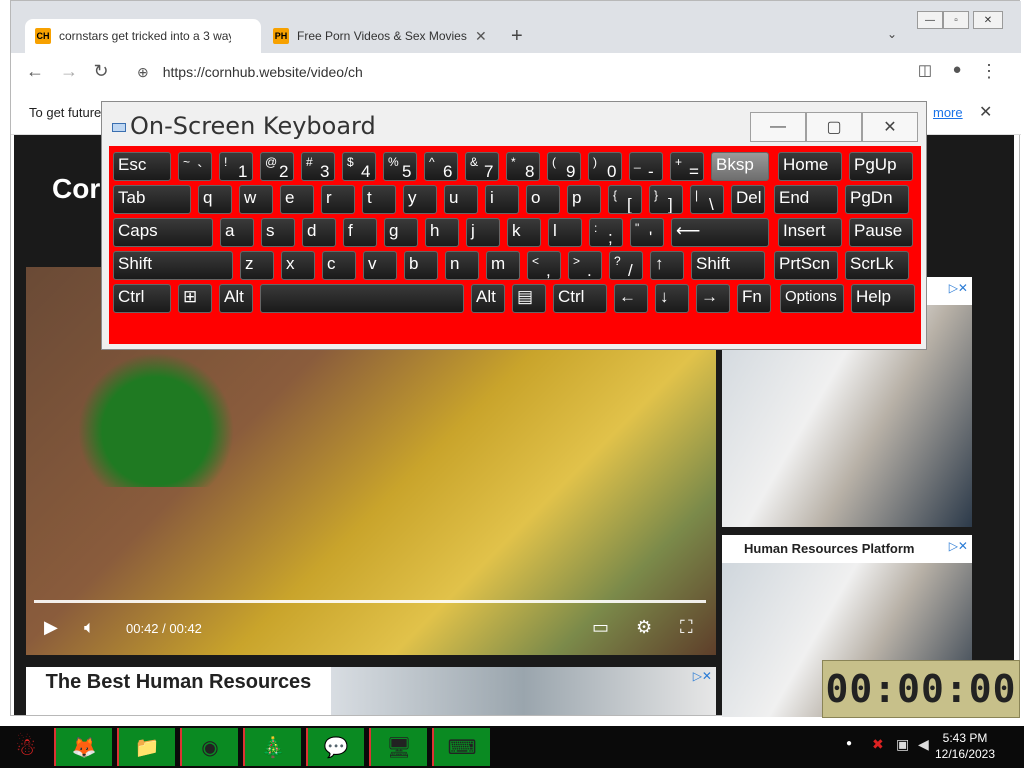  I want to click on key: | \, so click(707, 199).